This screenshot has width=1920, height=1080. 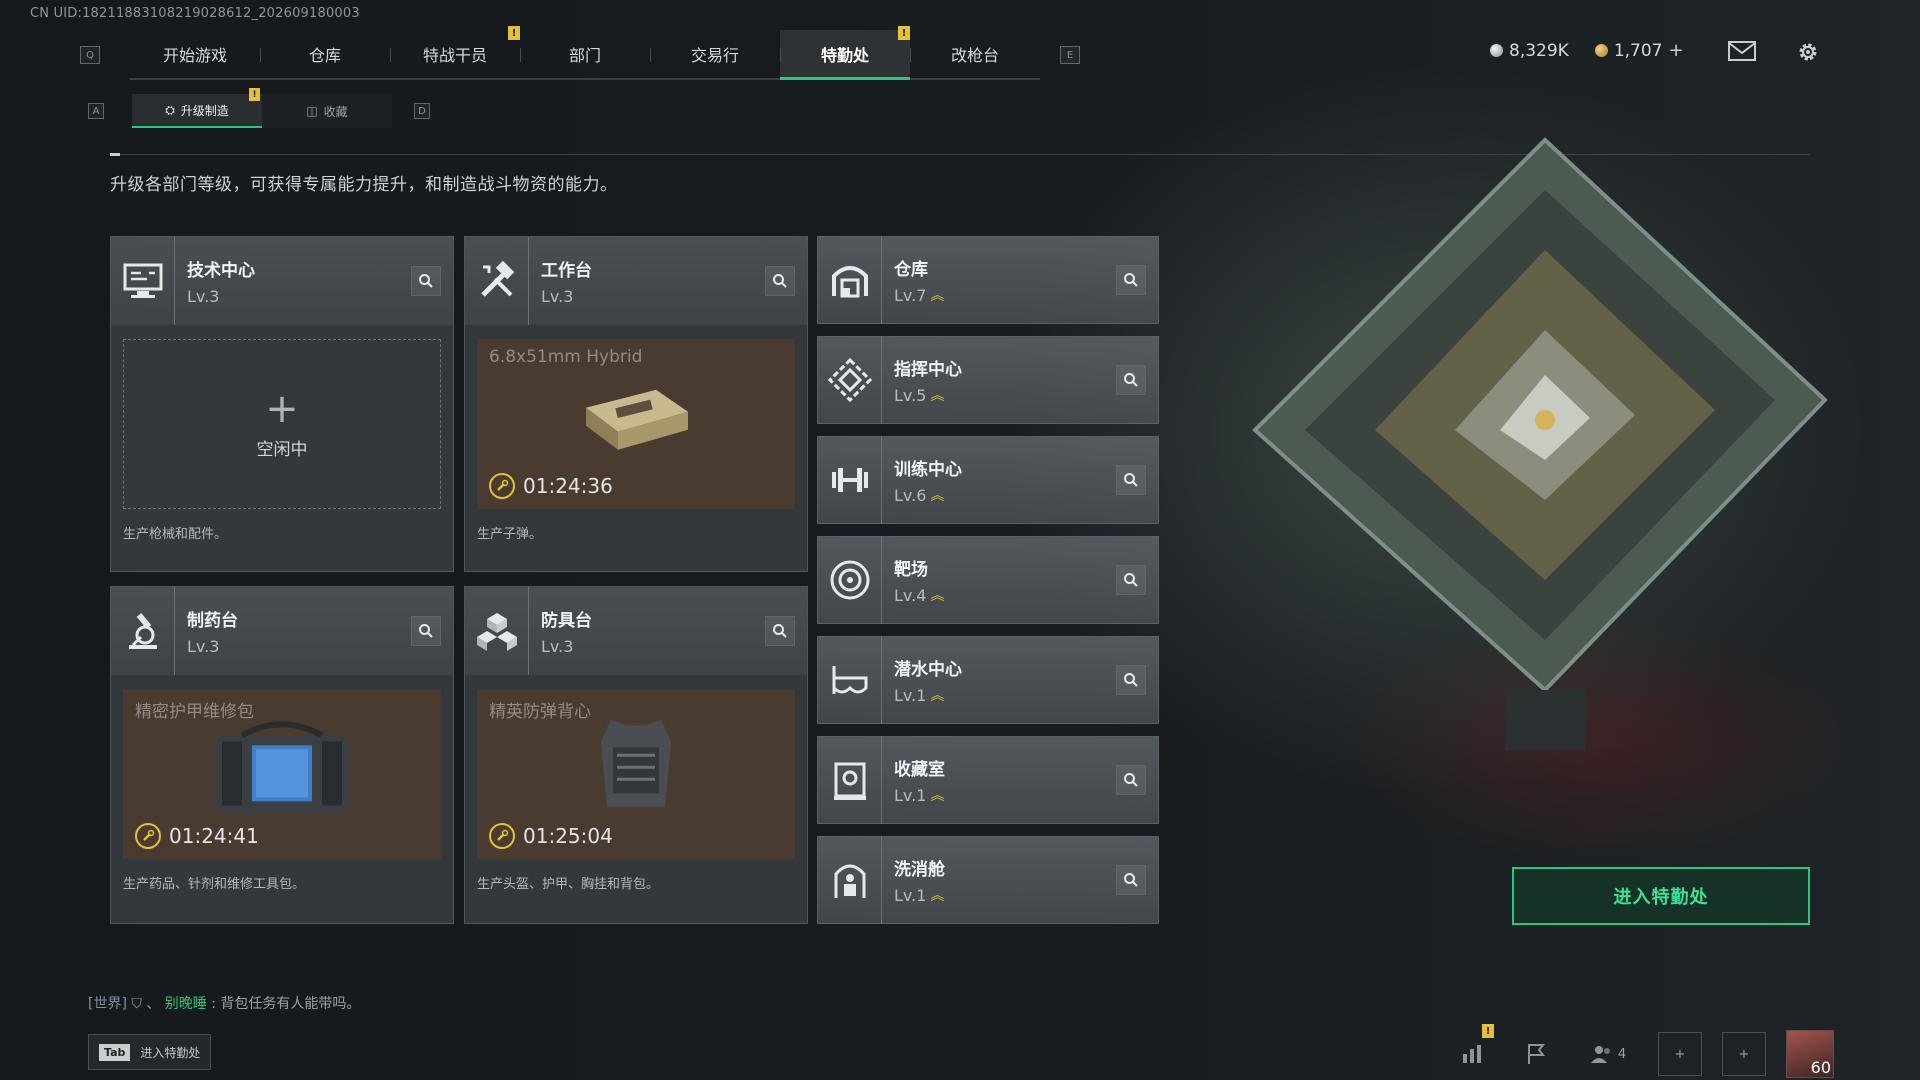 I want to click on tab-gunsmith: 改枪台, so click(x=975, y=55).